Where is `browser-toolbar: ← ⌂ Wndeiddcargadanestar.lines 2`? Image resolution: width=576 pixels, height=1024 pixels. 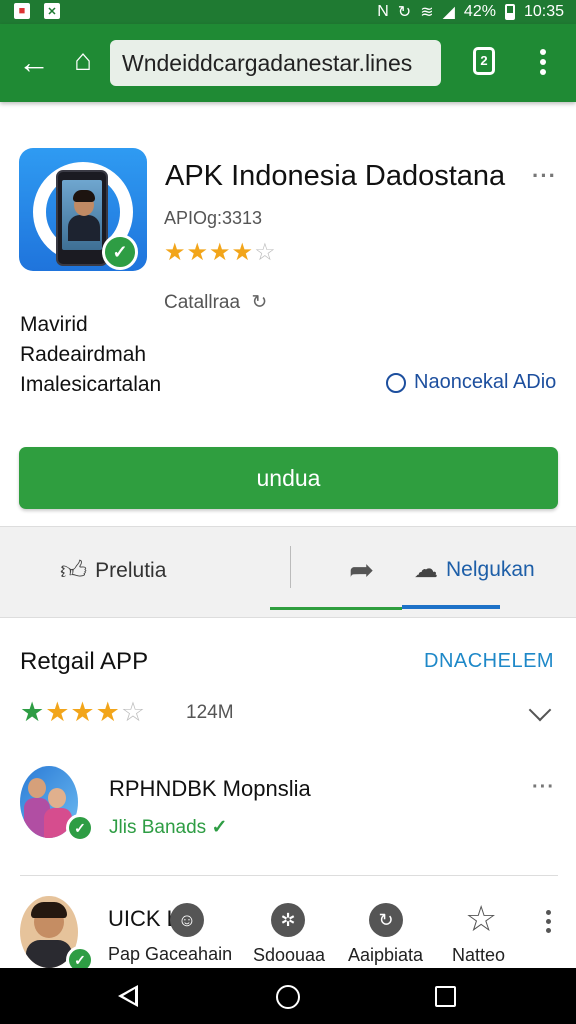
browser-toolbar: ← ⌂ Wndeiddcargadanestar.lines 2 is located at coordinates (288, 63).